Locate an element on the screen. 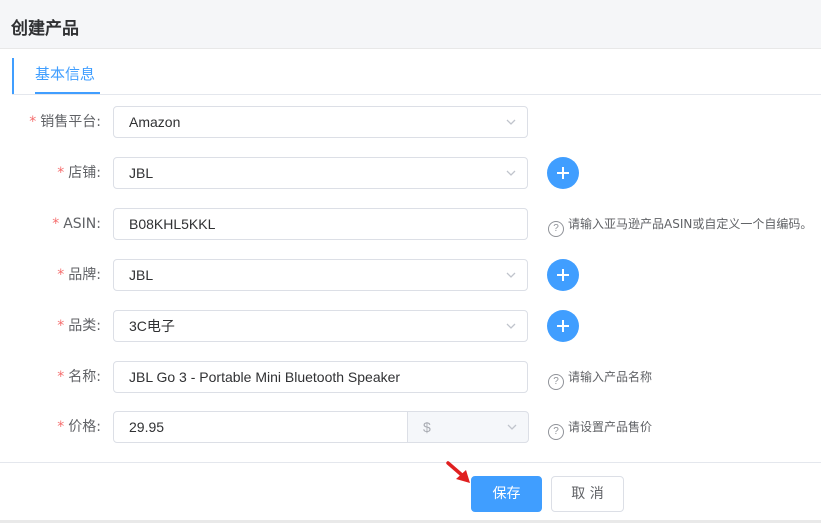 The image size is (821, 523). form-row-brand: * 品牌: JBL is located at coordinates (410, 275).